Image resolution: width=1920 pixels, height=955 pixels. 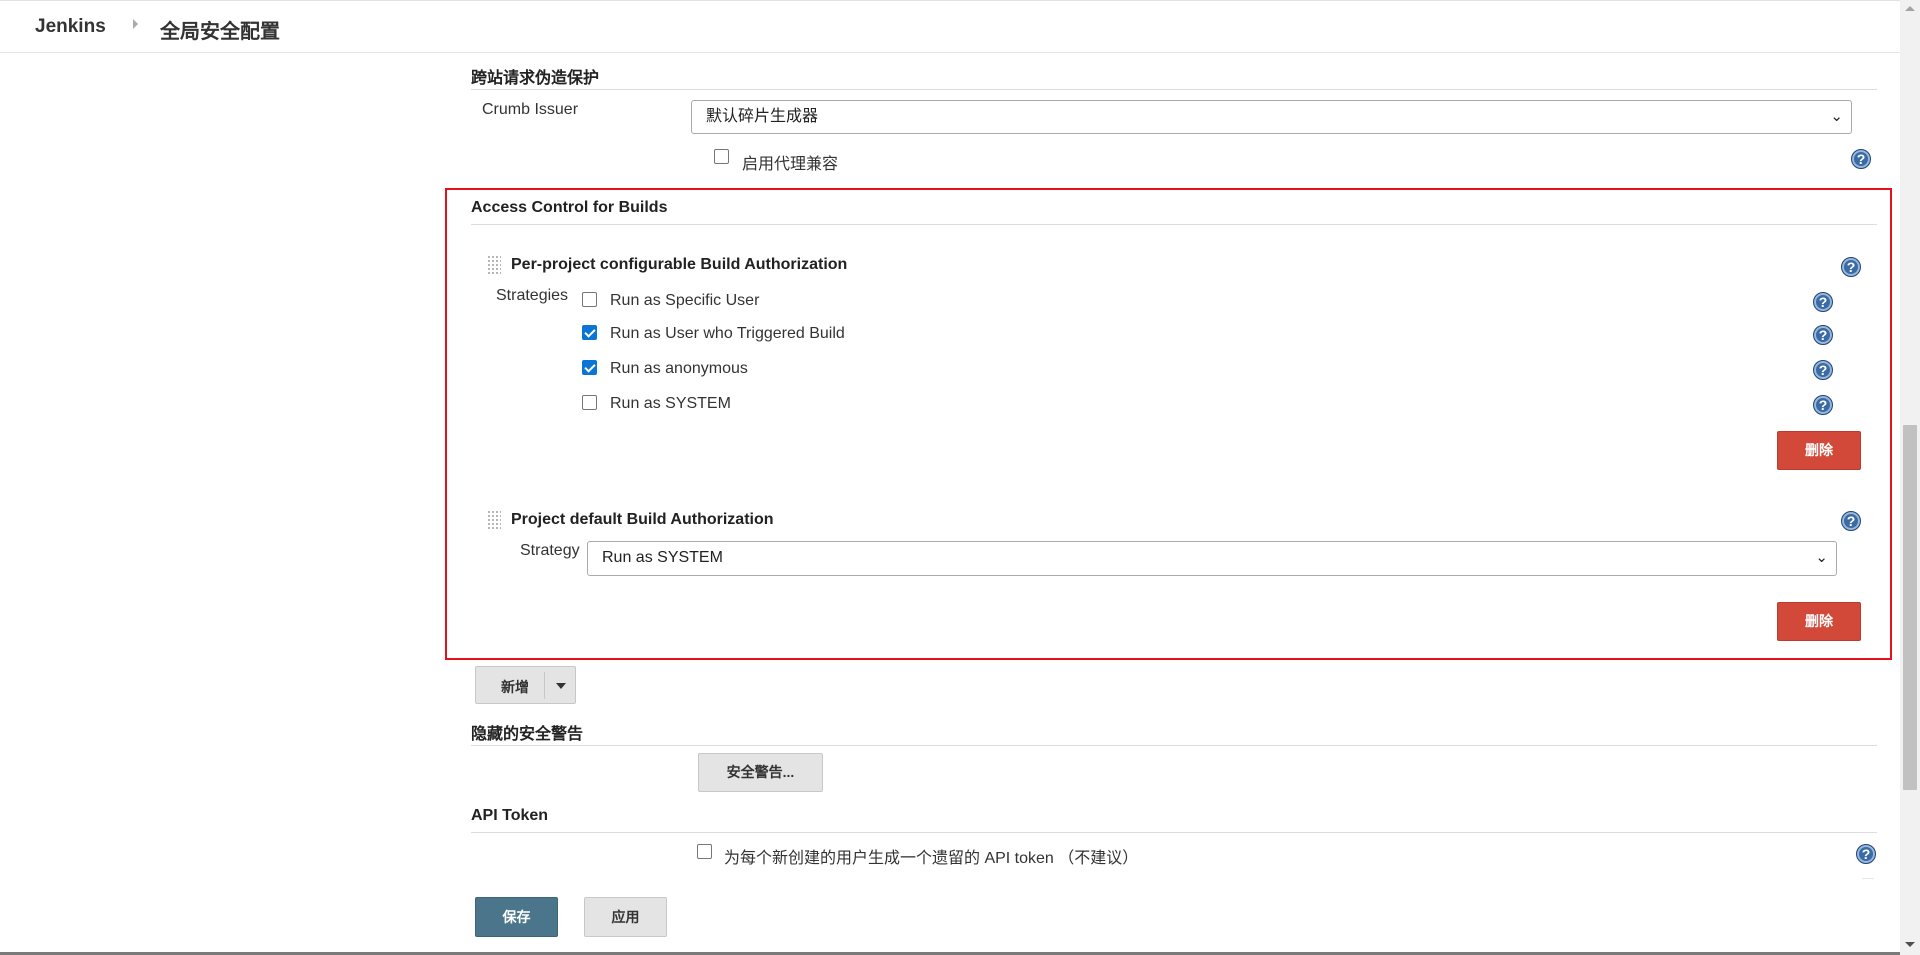 I want to click on add-dropdown-button: 新增, so click(x=525, y=685).